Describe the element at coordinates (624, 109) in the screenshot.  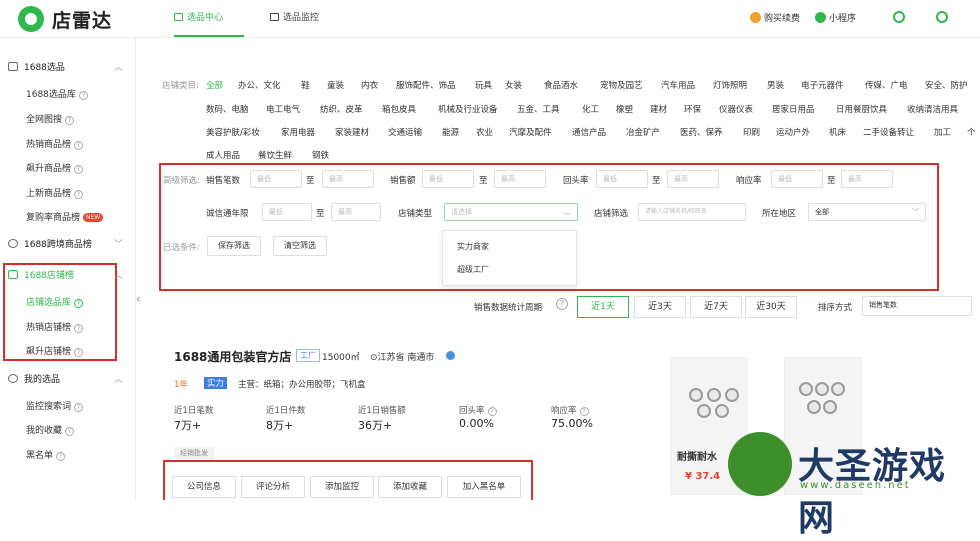
I see `category-item: 橡塑` at that location.